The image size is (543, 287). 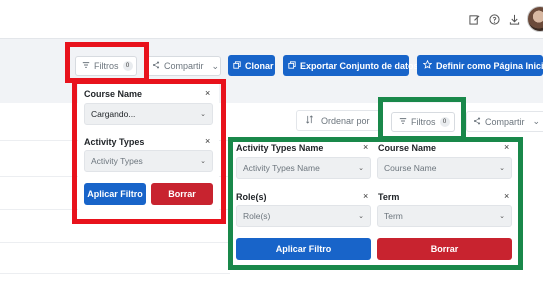 What do you see at coordinates (474, 19) in the screenshot?
I see `note-edit-icon` at bounding box center [474, 19].